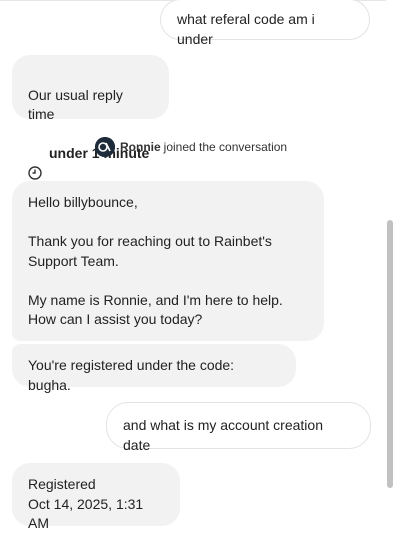 Image resolution: width=400 pixels, height=541 pixels. Describe the element at coordinates (105, 147) in the screenshot. I see `agent-avatar` at that location.